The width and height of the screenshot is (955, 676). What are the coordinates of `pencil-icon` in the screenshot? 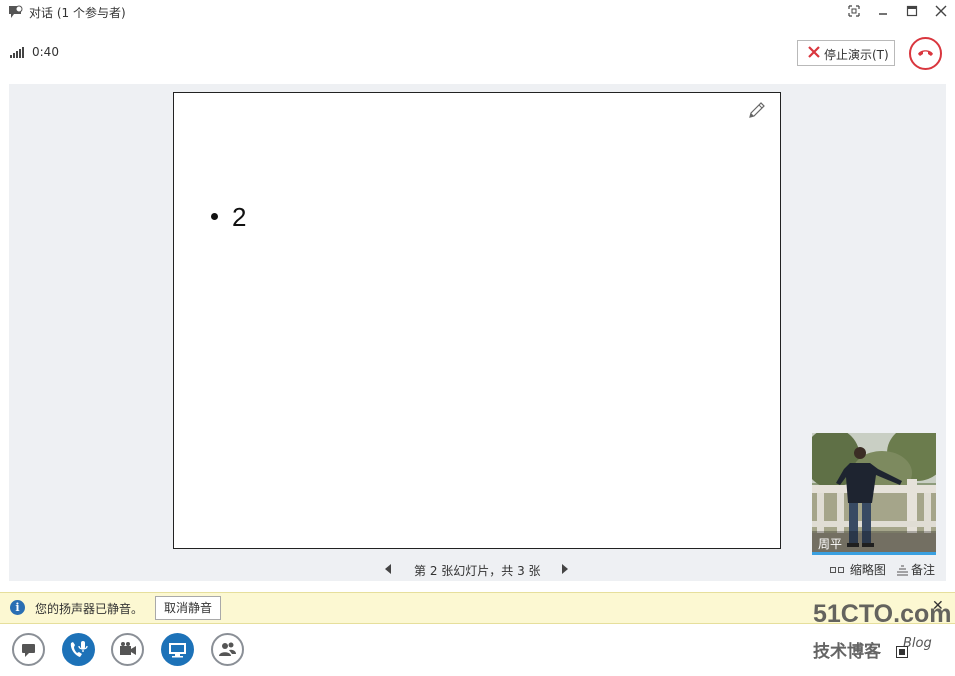 It's located at (757, 110).